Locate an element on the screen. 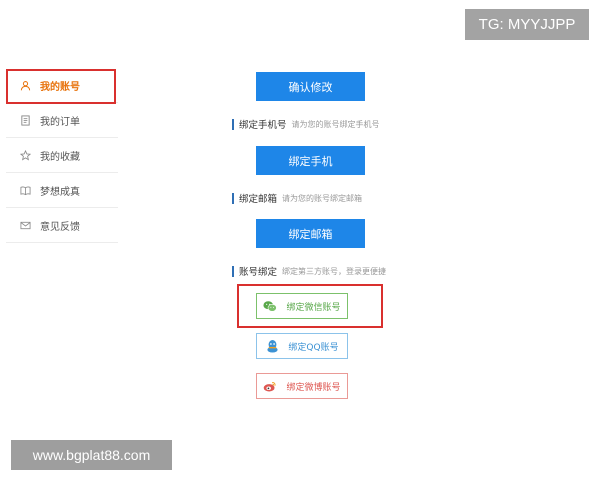  watermark-bottom: www.bgplat88.com is located at coordinates (91, 455).